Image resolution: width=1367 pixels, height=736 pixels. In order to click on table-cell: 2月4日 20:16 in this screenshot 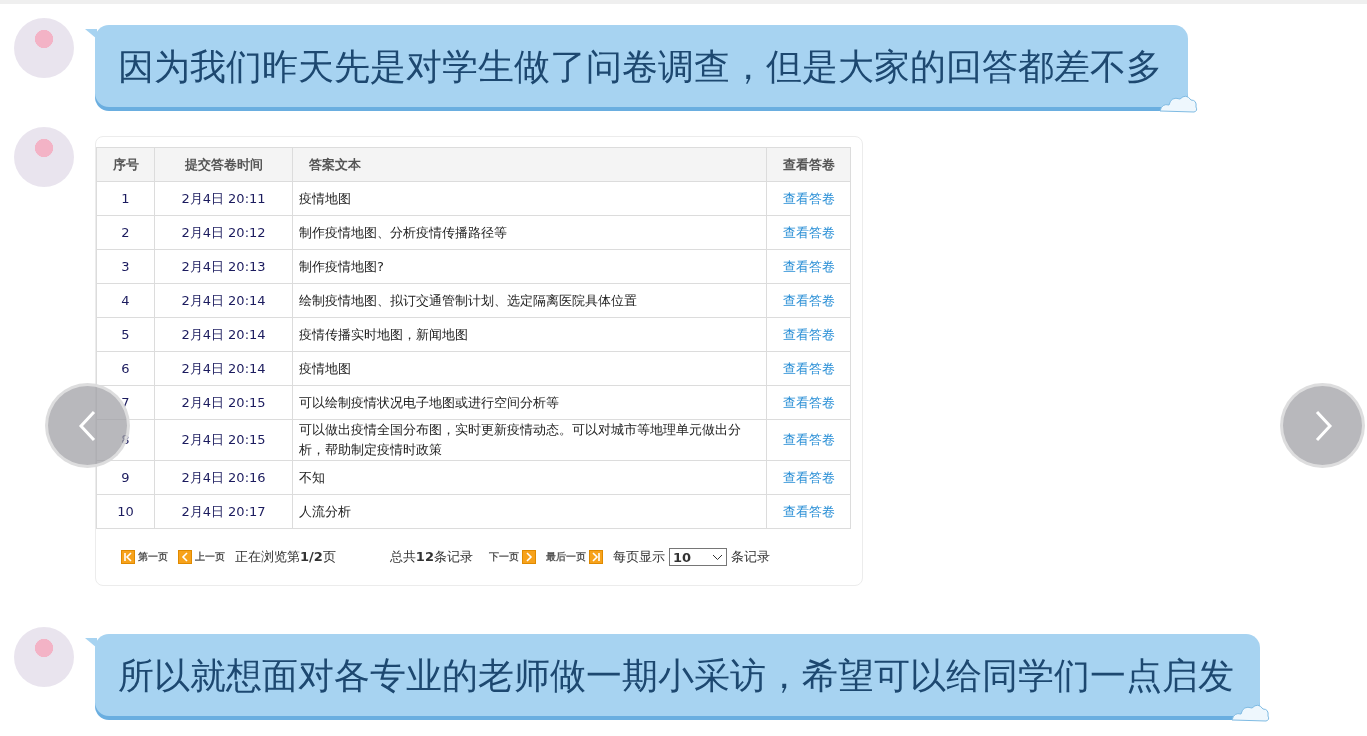, I will do `click(223, 477)`.